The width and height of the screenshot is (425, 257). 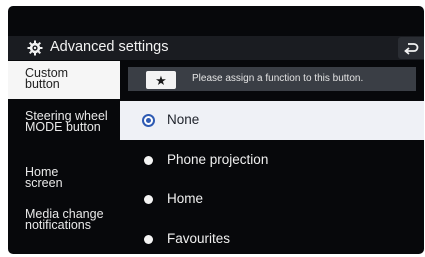 What do you see at coordinates (35, 48) in the screenshot?
I see `gear-icon` at bounding box center [35, 48].